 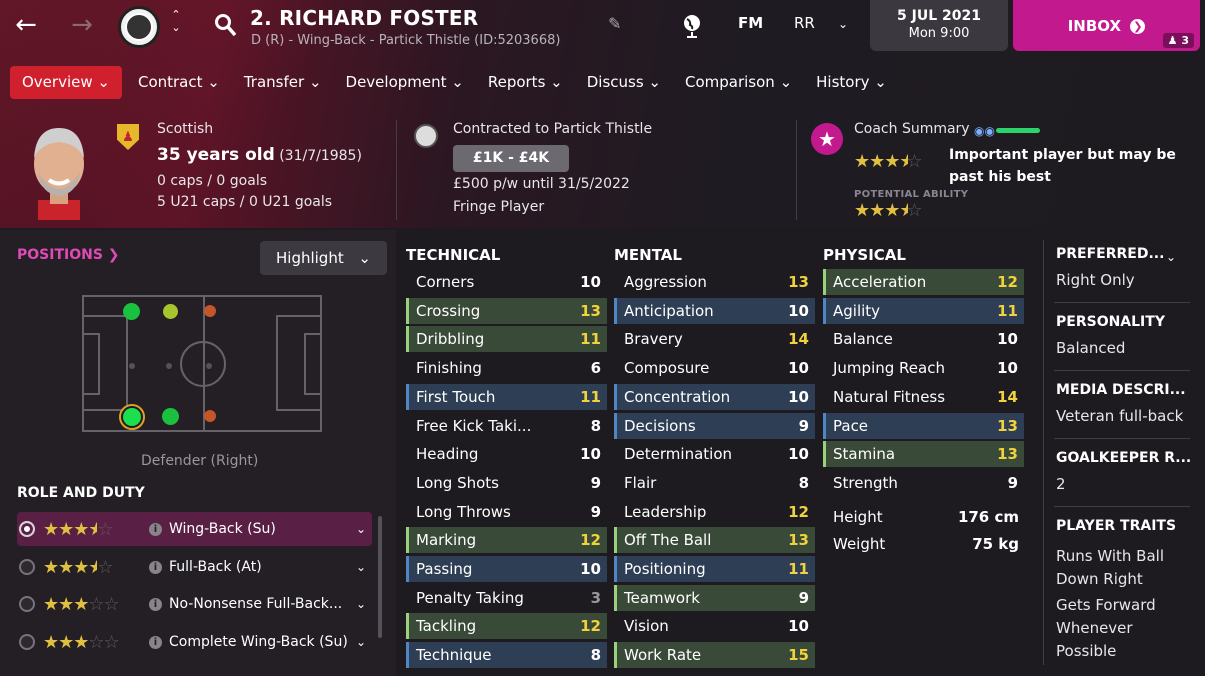 What do you see at coordinates (796, 170) in the screenshot?
I see `divider` at bounding box center [796, 170].